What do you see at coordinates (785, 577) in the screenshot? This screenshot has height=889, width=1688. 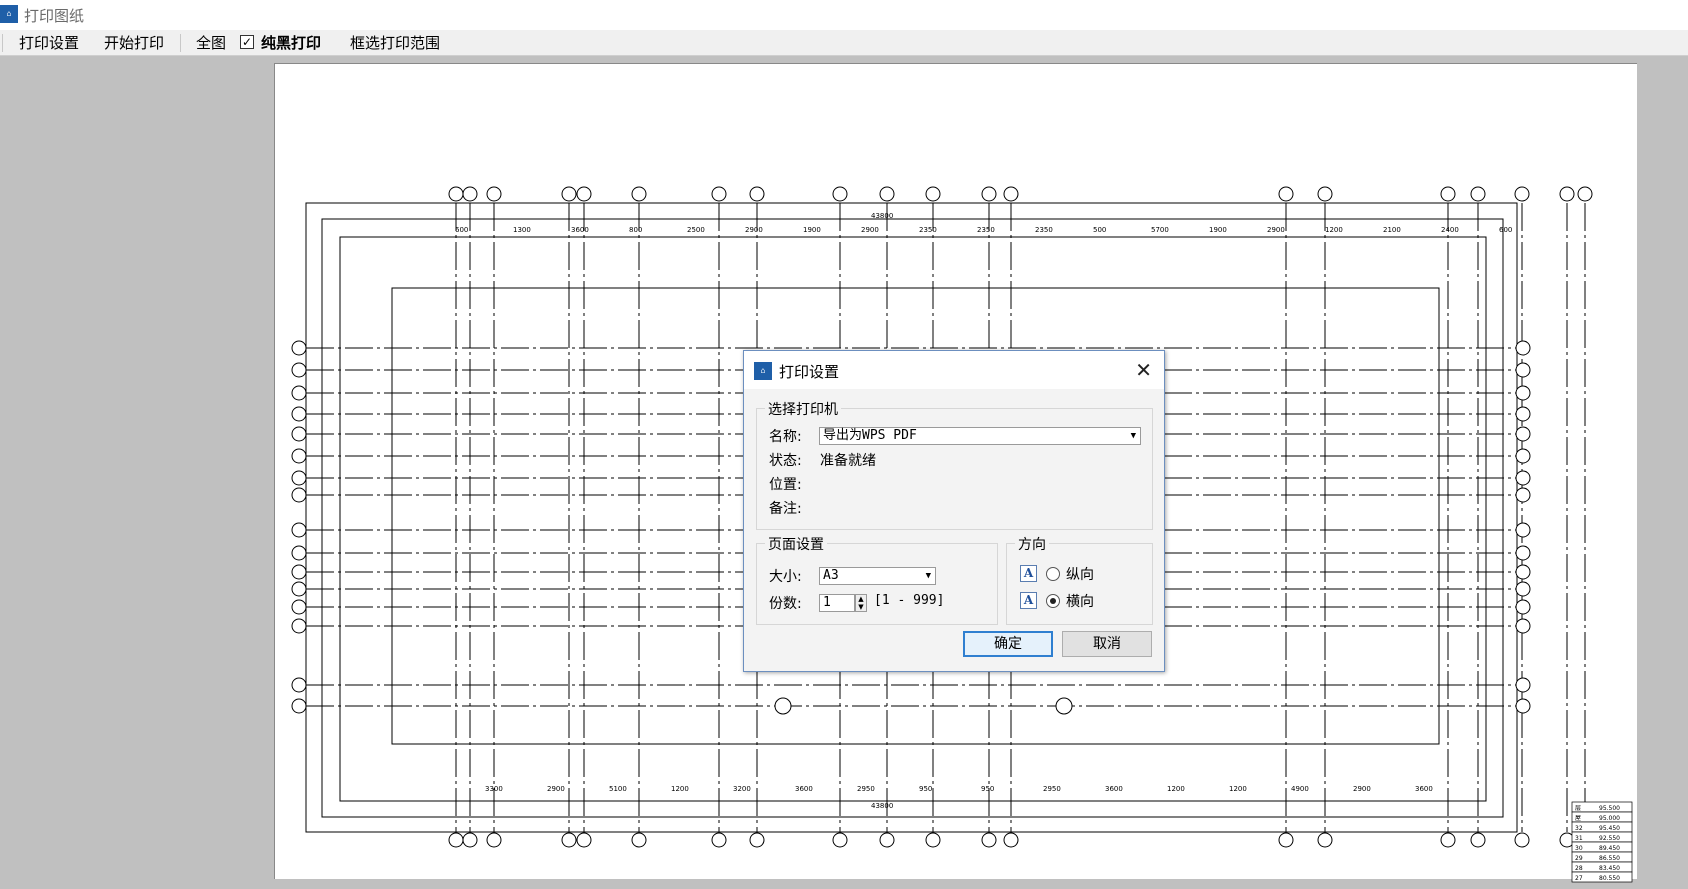 I see `size-label: 大小:` at bounding box center [785, 577].